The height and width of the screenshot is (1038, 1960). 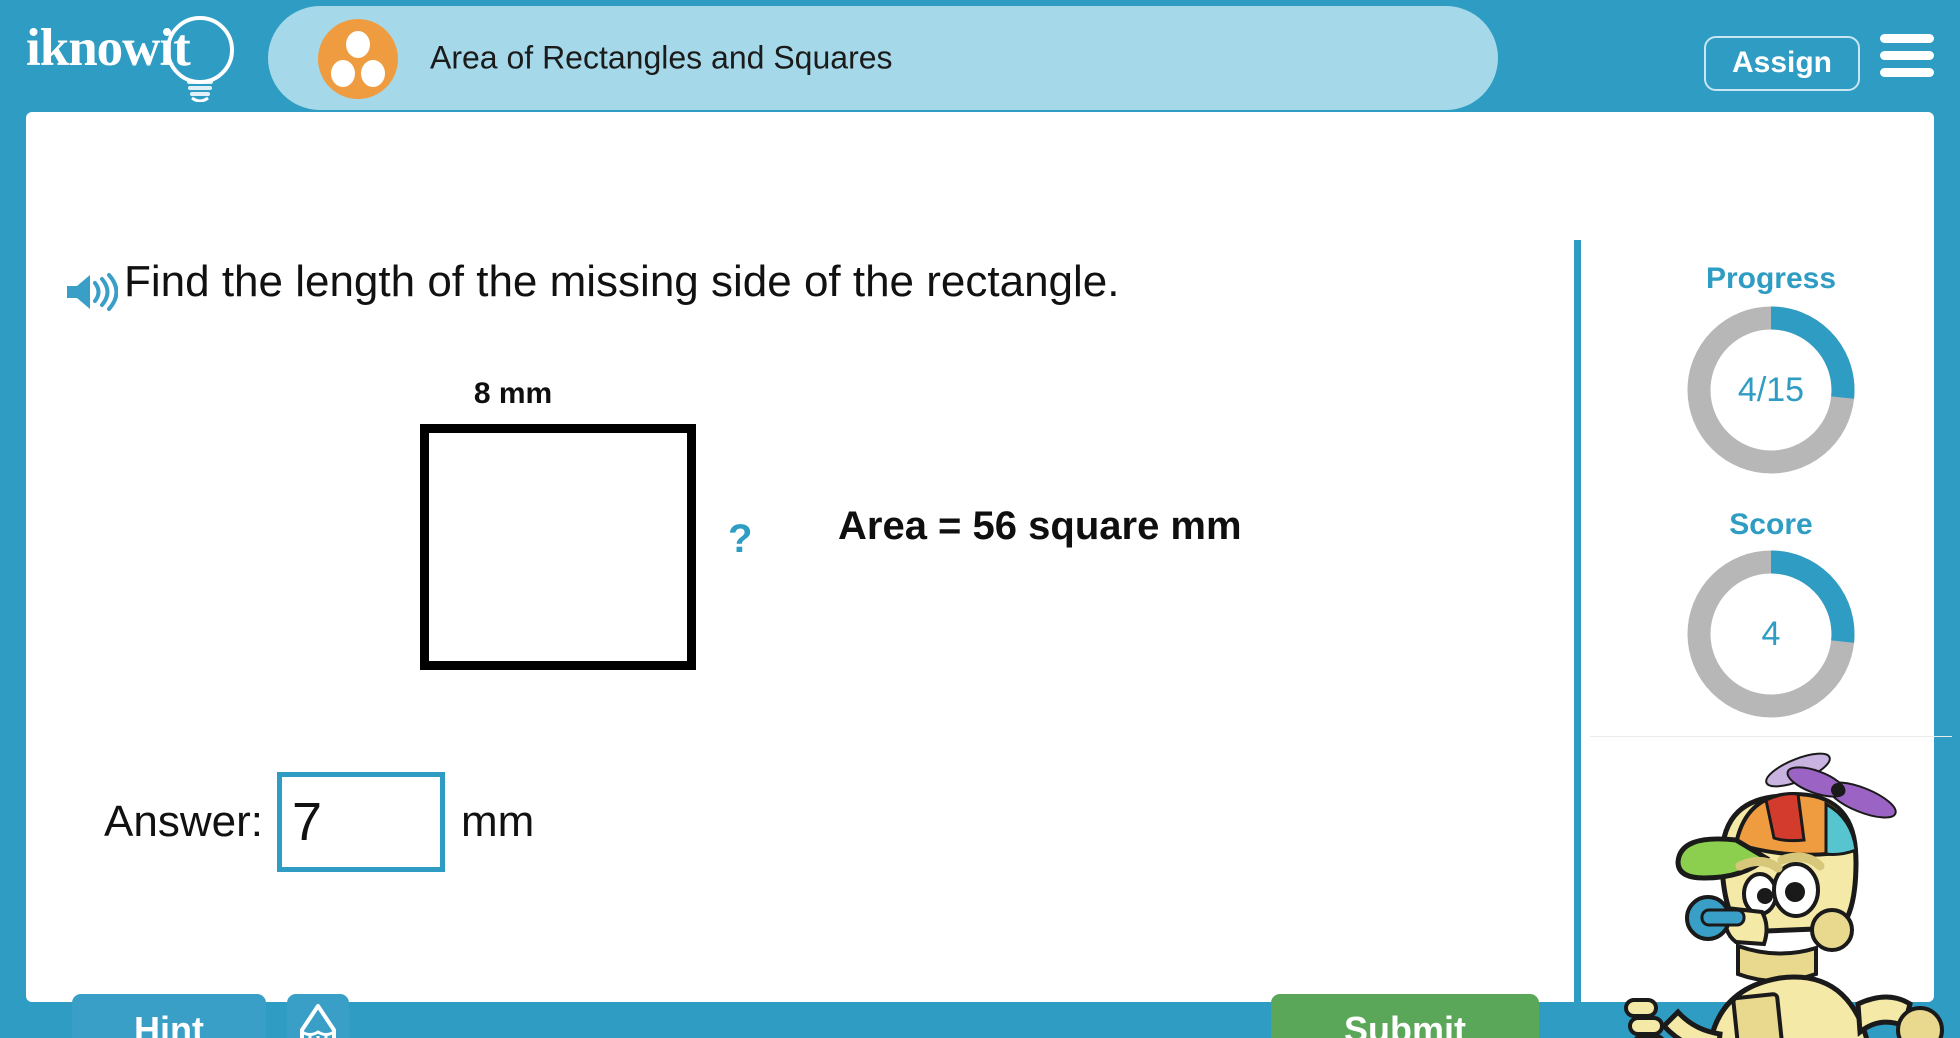 What do you see at coordinates (169, 1016) in the screenshot?
I see `hint-button: Hint` at bounding box center [169, 1016].